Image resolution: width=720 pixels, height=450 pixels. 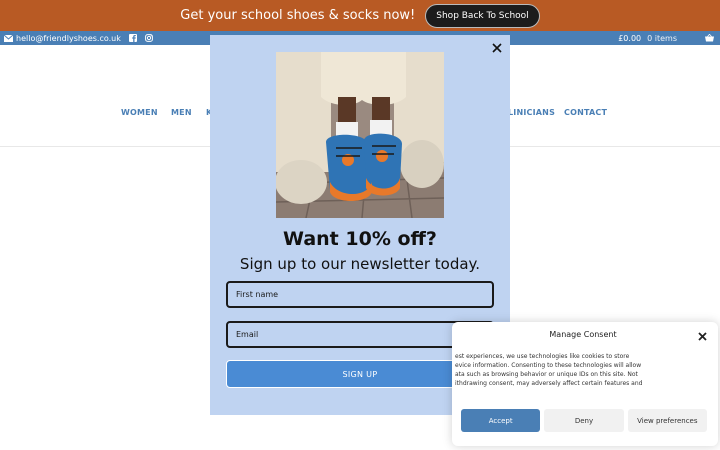 What do you see at coordinates (360, 239) in the screenshot?
I see `popup-title: Want 10% off?` at bounding box center [360, 239].